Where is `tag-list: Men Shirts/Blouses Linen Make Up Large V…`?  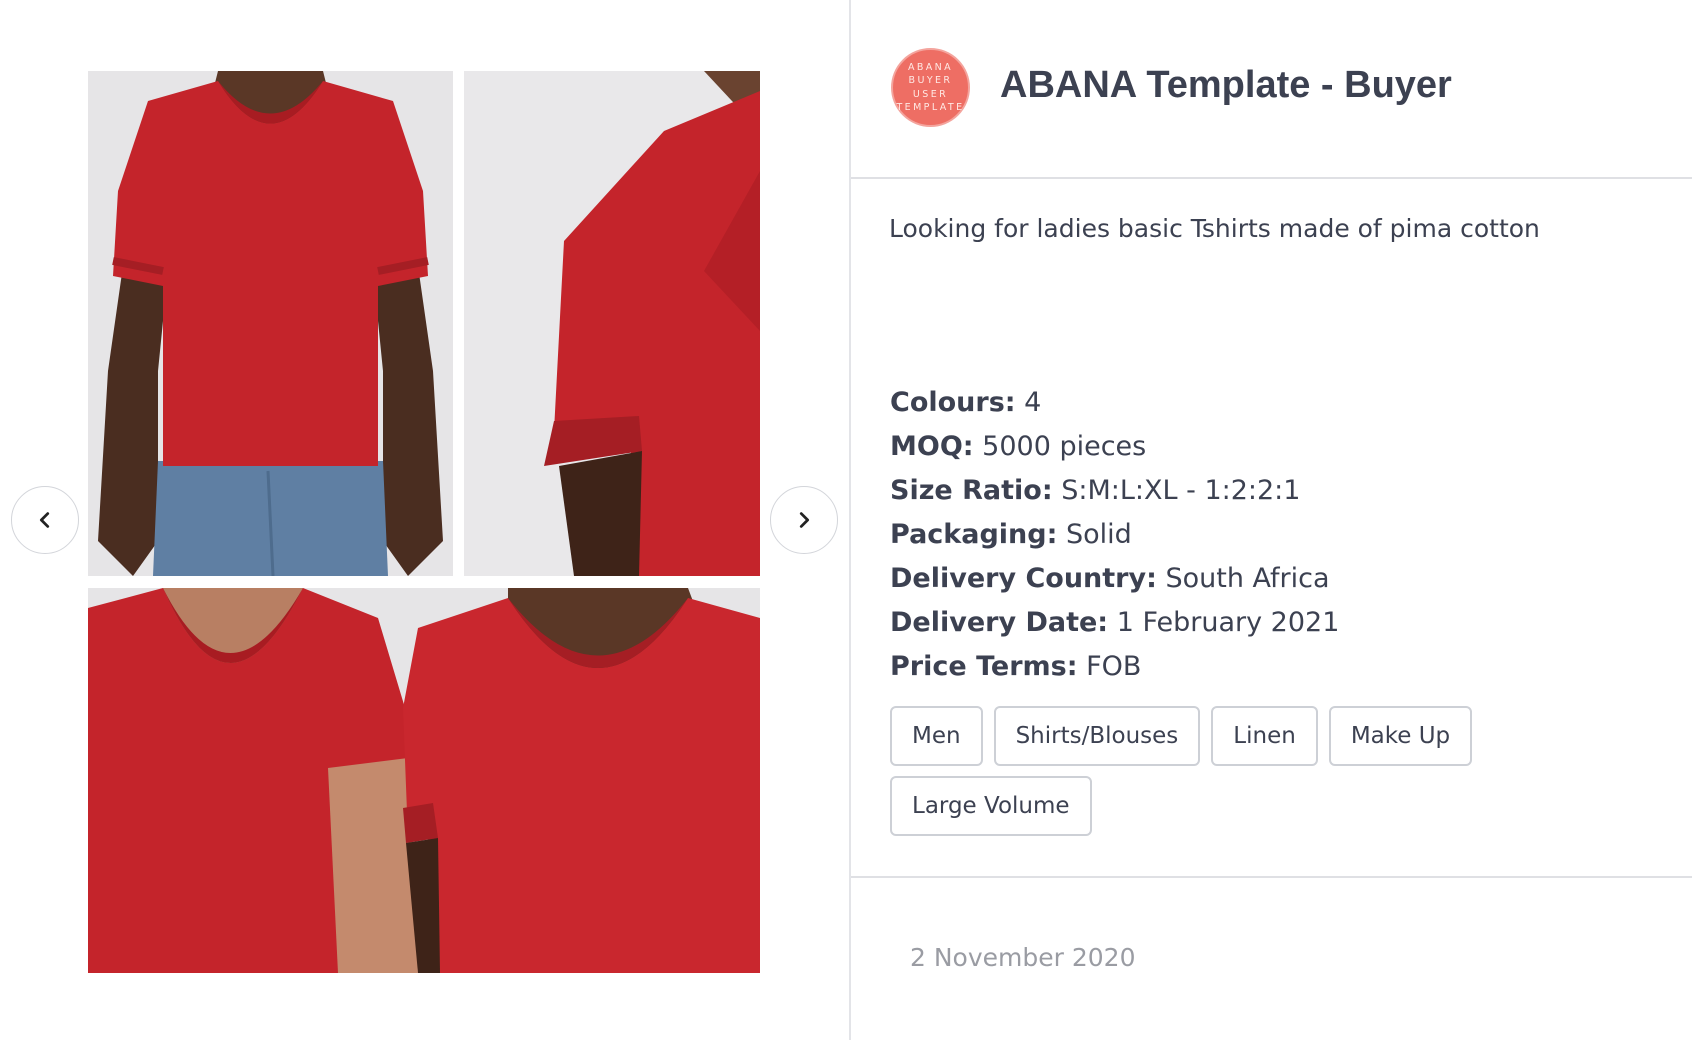 tag-list: Men Shirts/Blouses Linen Make Up Large V… is located at coordinates (1240, 771).